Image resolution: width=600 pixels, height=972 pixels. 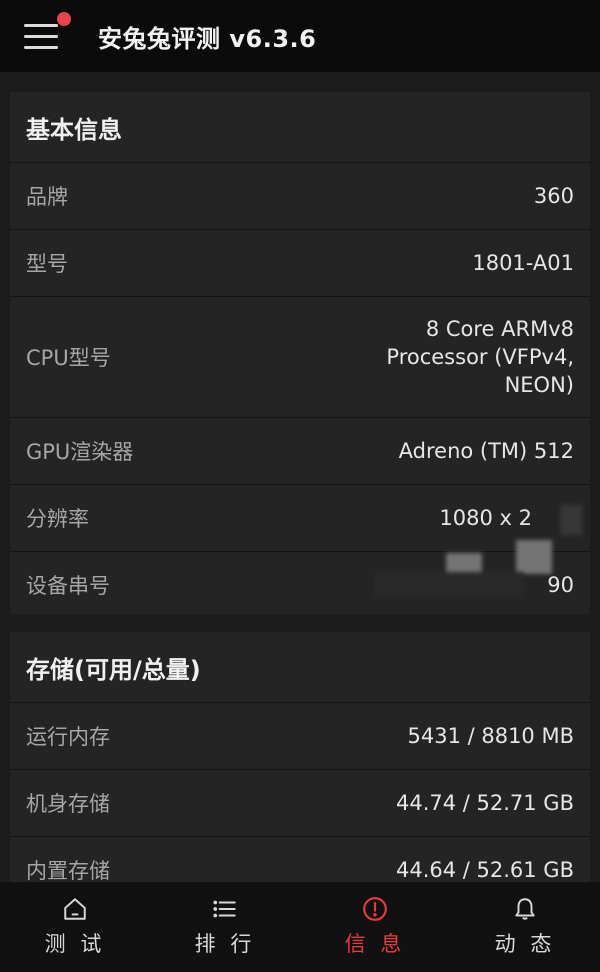 What do you see at coordinates (75, 927) in the screenshot?
I see `nav-tab-test: 测 试` at bounding box center [75, 927].